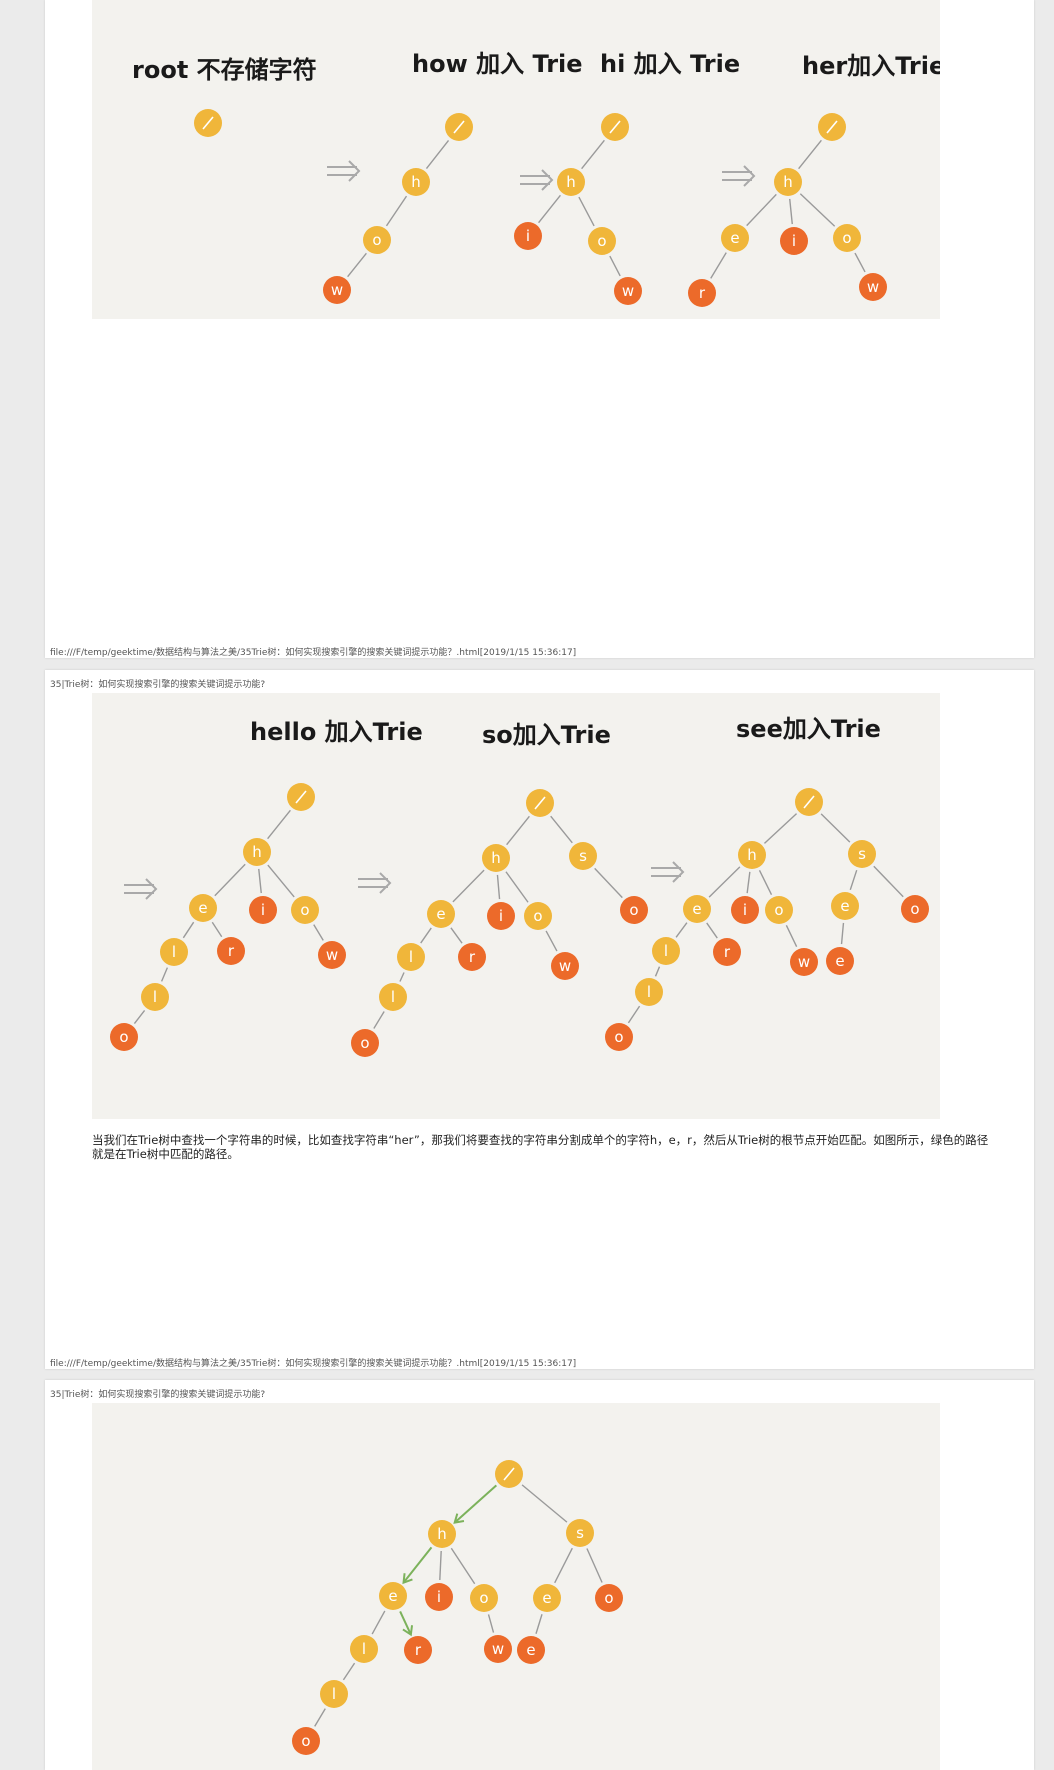 This screenshot has width=1054, height=1770. I want to click on trie-node-label: h, so click(257, 852).